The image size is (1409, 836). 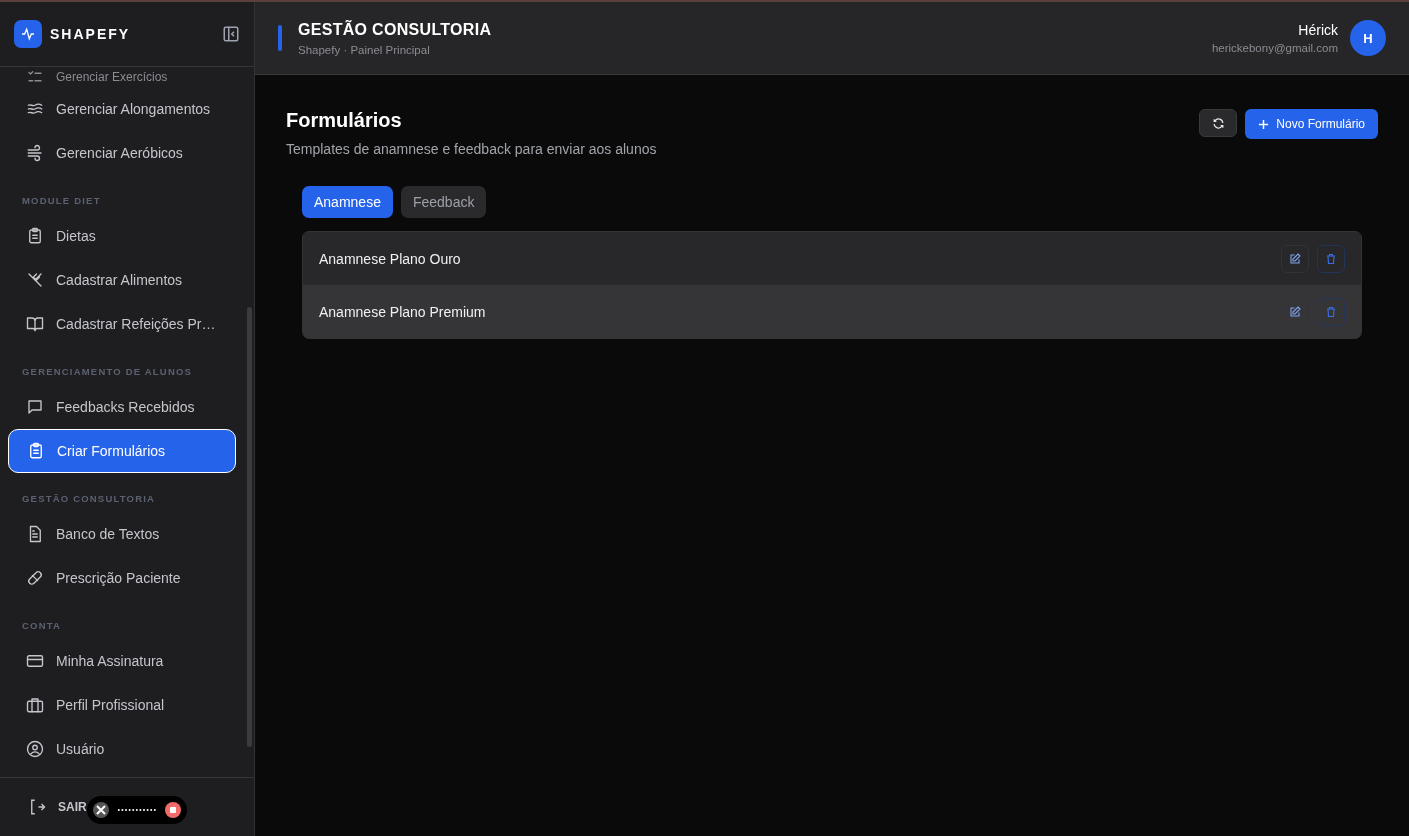 I want to click on user-name: Hérick, so click(x=1317, y=30).